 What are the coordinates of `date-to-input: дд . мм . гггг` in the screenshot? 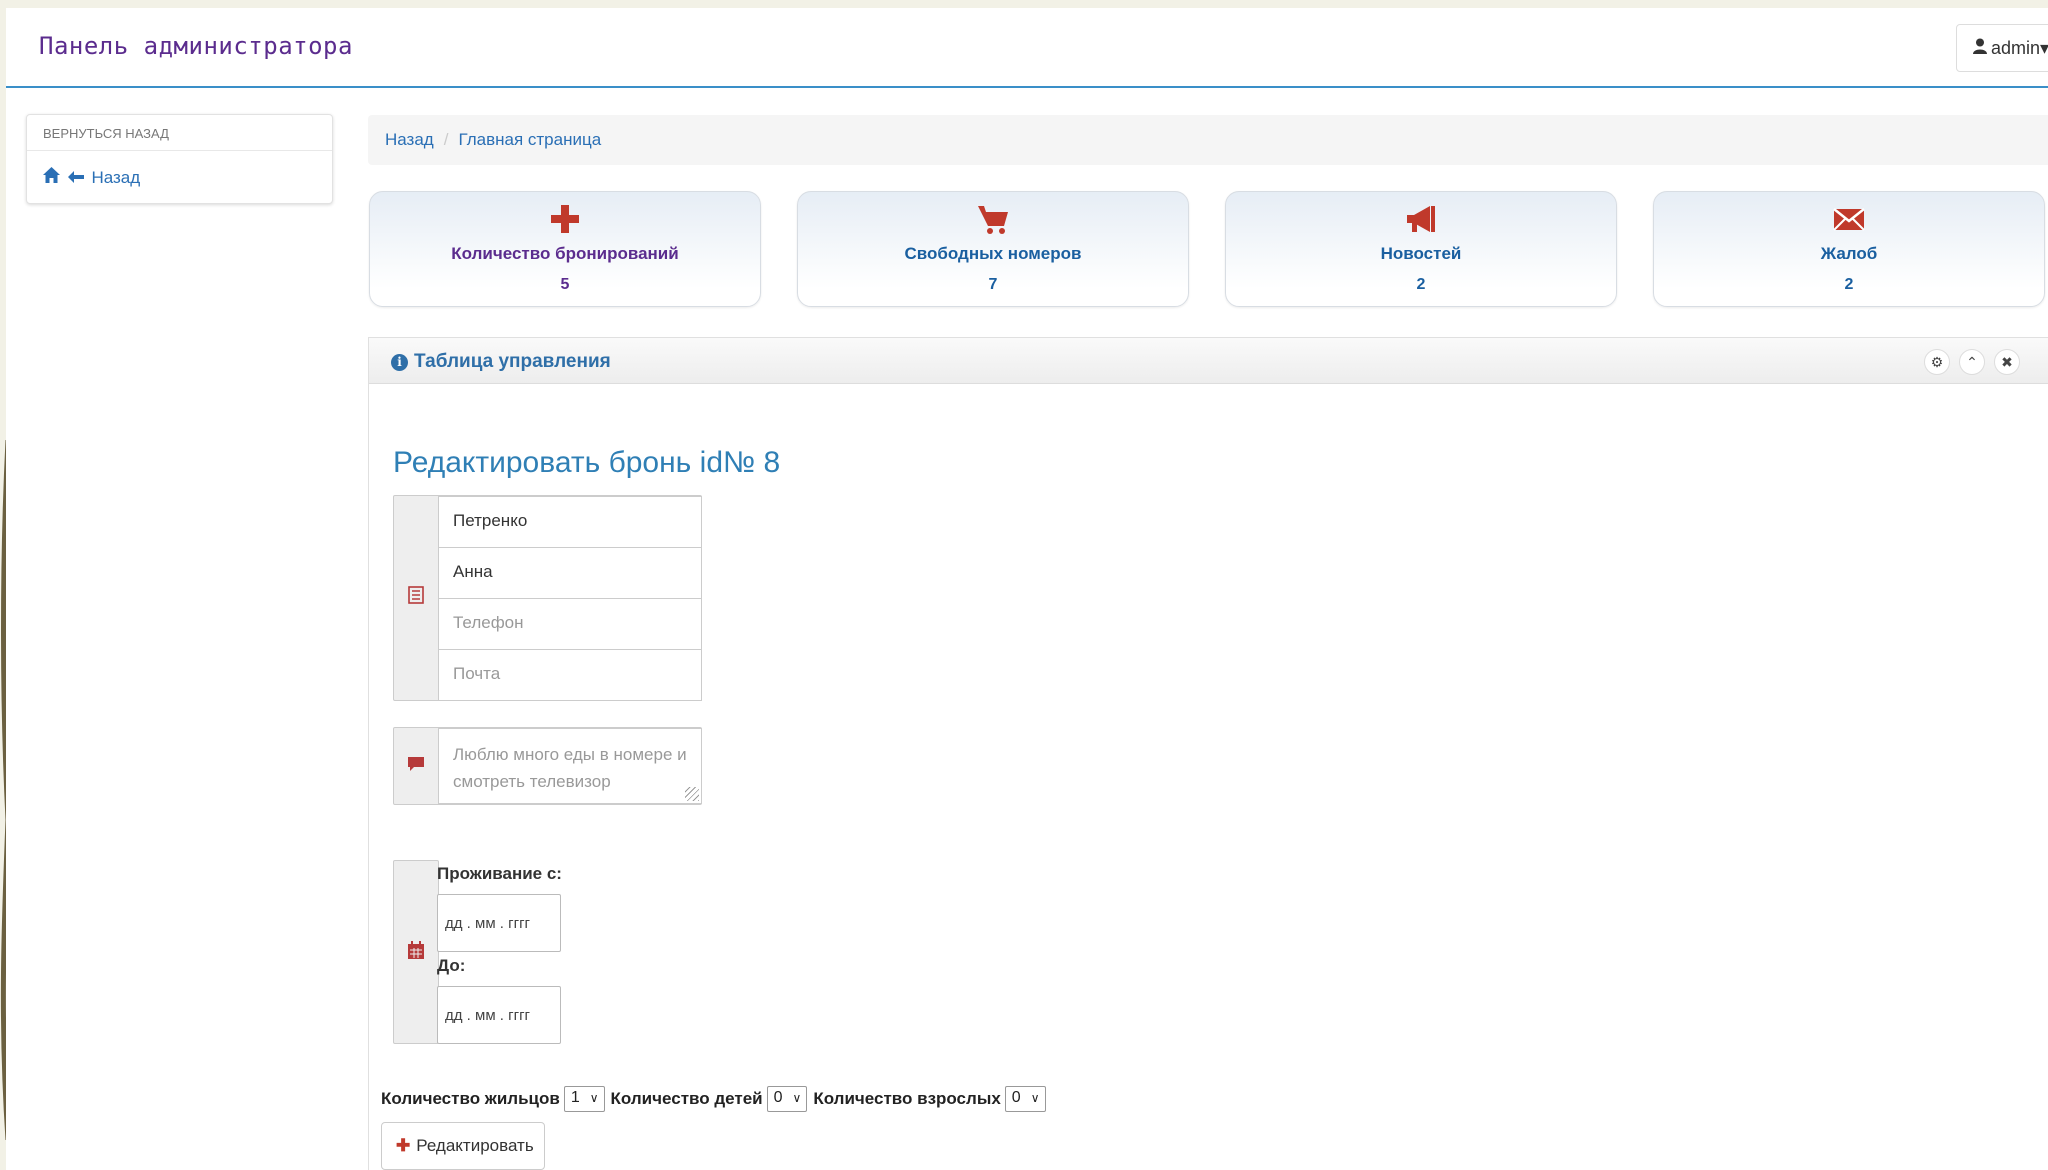 It's located at (499, 1015).